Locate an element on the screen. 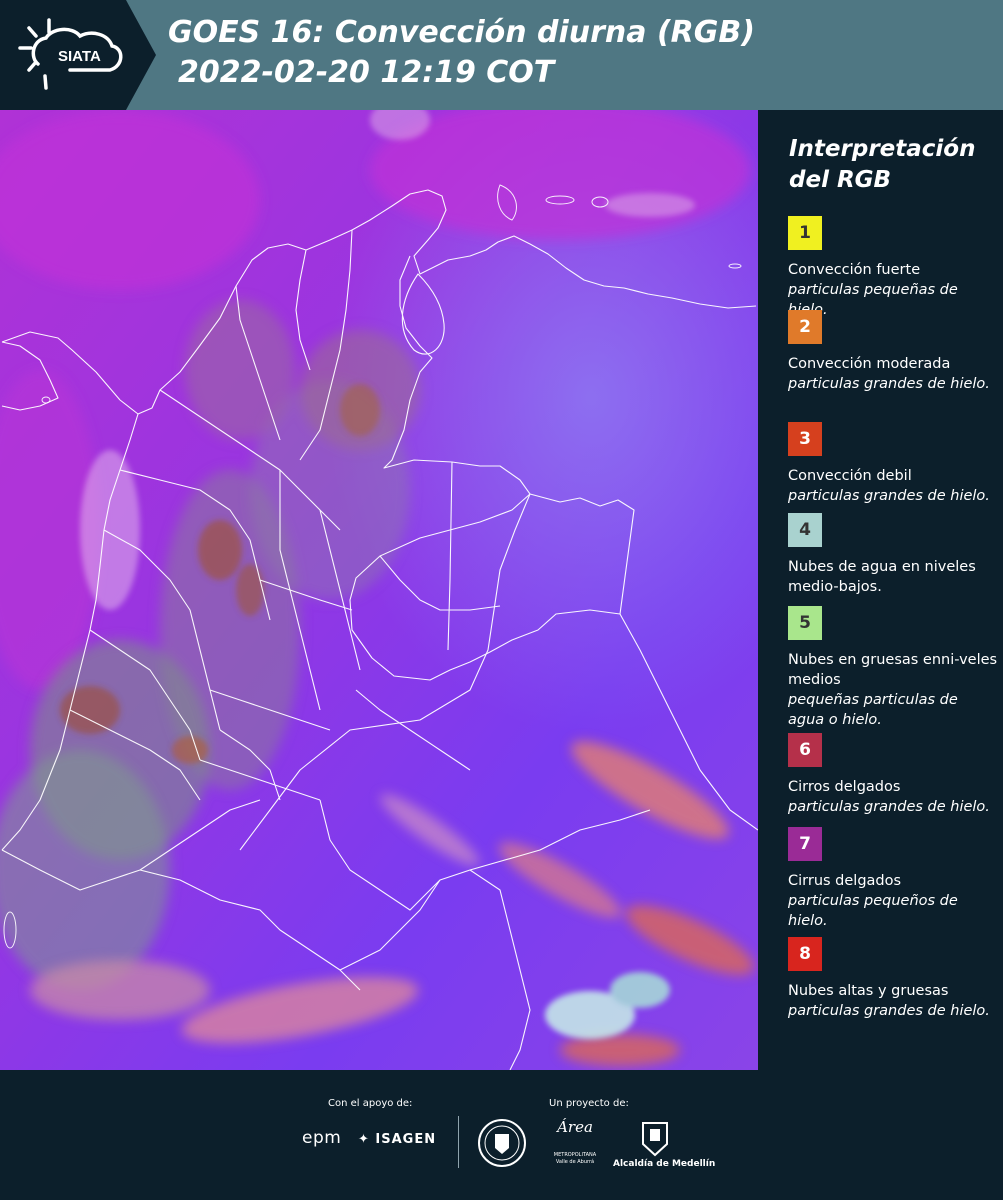 This screenshot has width=1003, height=1200. legend-item-name: Nubes de agua en niveles medio-bajos. is located at coordinates (882, 577).